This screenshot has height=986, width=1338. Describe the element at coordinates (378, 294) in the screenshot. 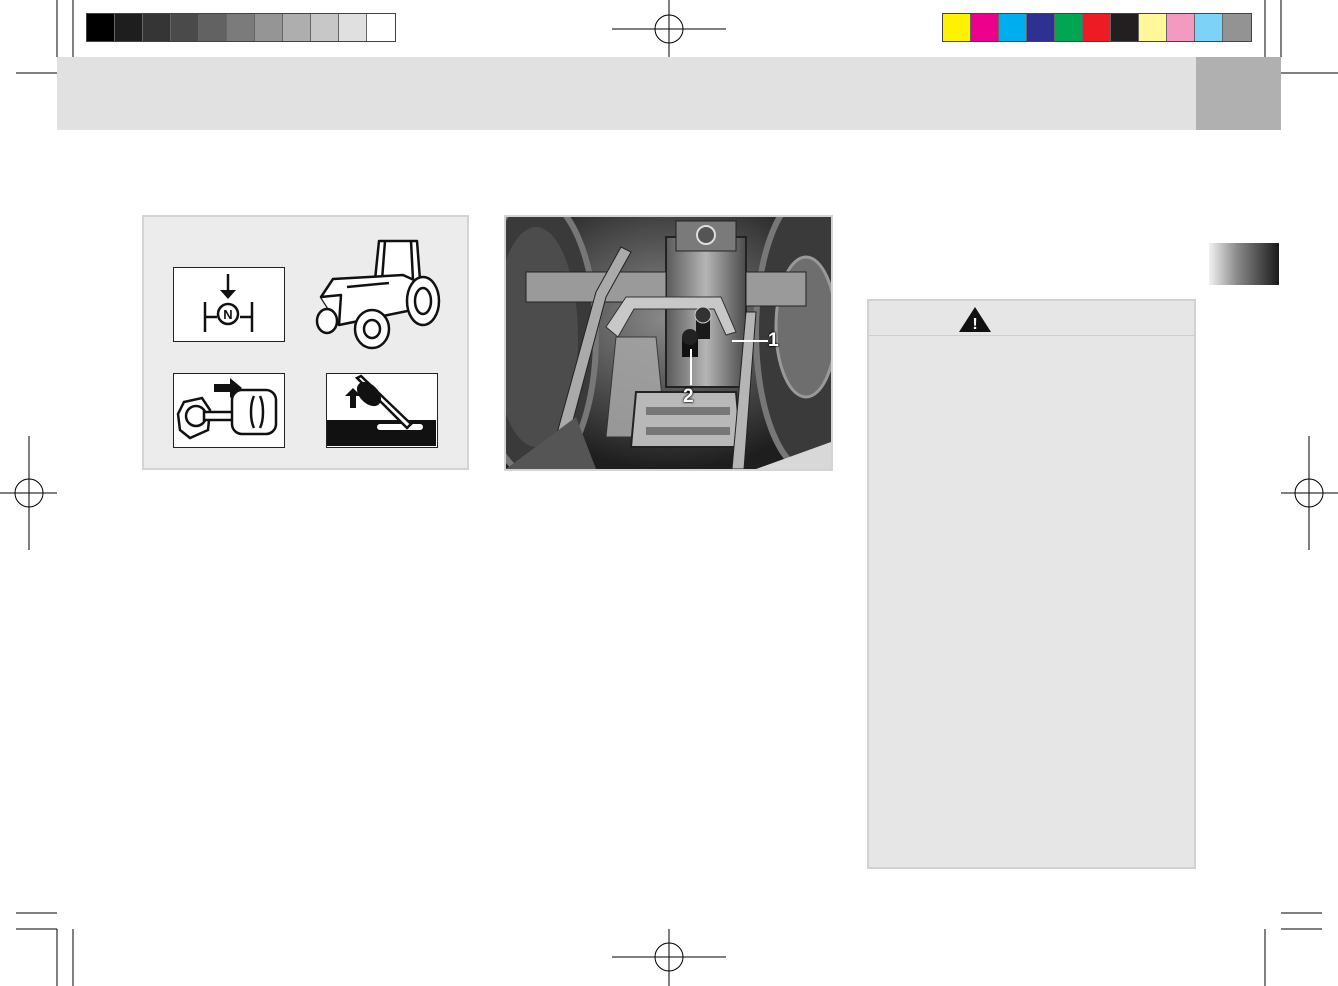

I see `tractor-icon` at that location.